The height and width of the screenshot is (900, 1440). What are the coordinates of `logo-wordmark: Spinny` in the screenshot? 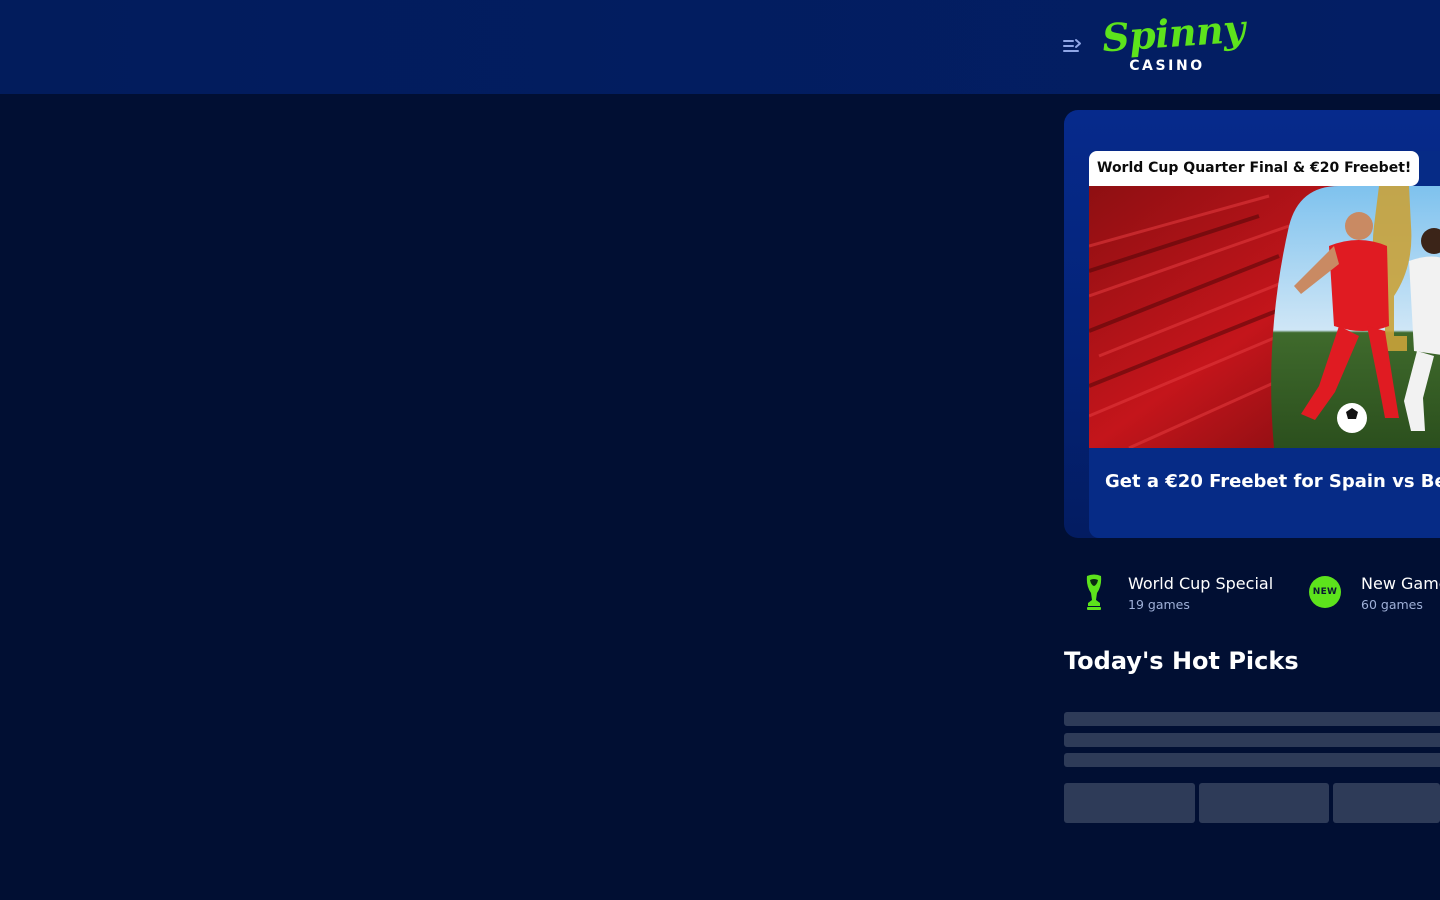 It's located at (1173, 33).